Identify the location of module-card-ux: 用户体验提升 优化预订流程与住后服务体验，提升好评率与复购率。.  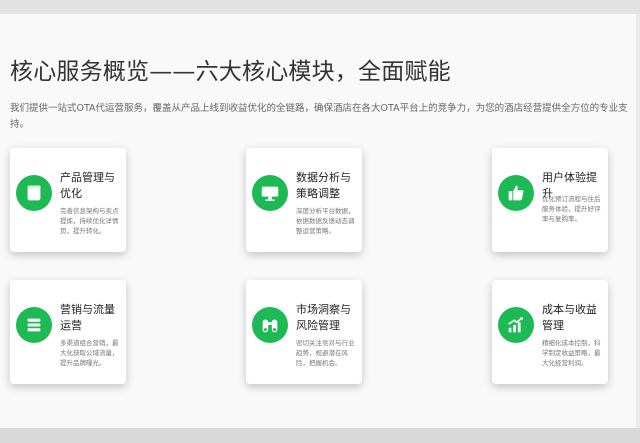
(550, 200).